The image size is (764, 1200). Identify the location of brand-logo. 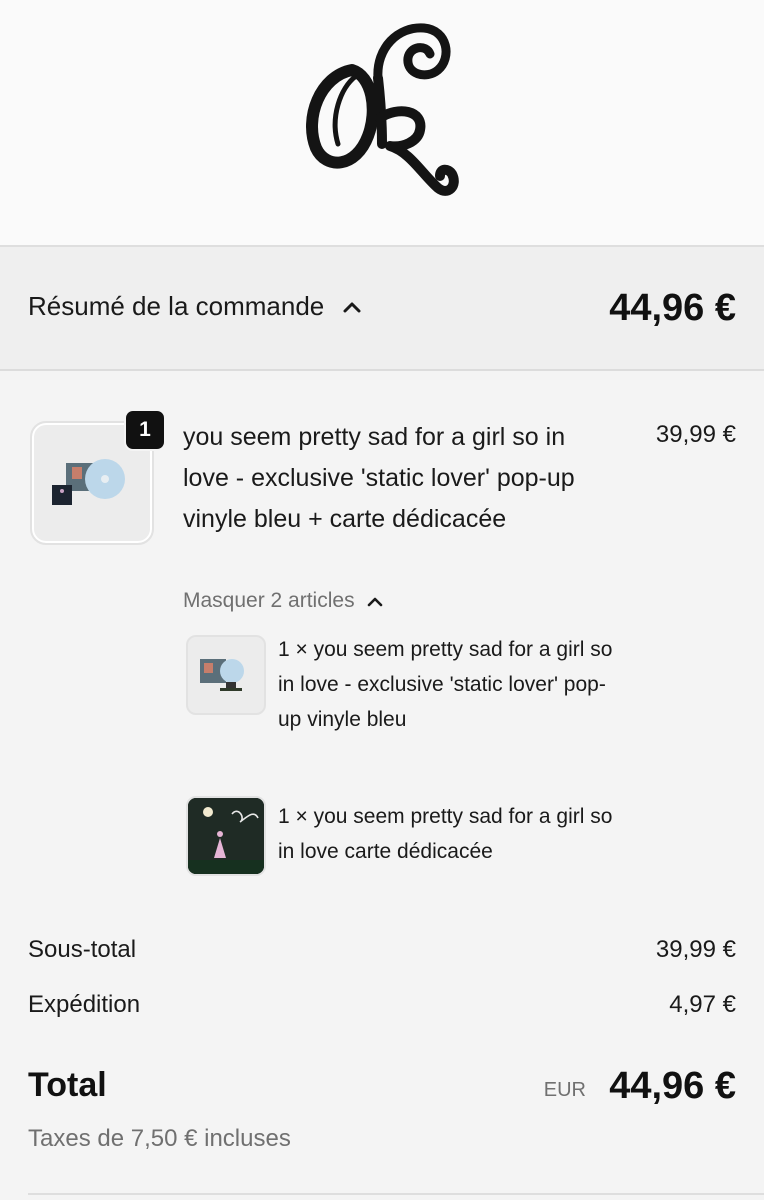
(380, 108).